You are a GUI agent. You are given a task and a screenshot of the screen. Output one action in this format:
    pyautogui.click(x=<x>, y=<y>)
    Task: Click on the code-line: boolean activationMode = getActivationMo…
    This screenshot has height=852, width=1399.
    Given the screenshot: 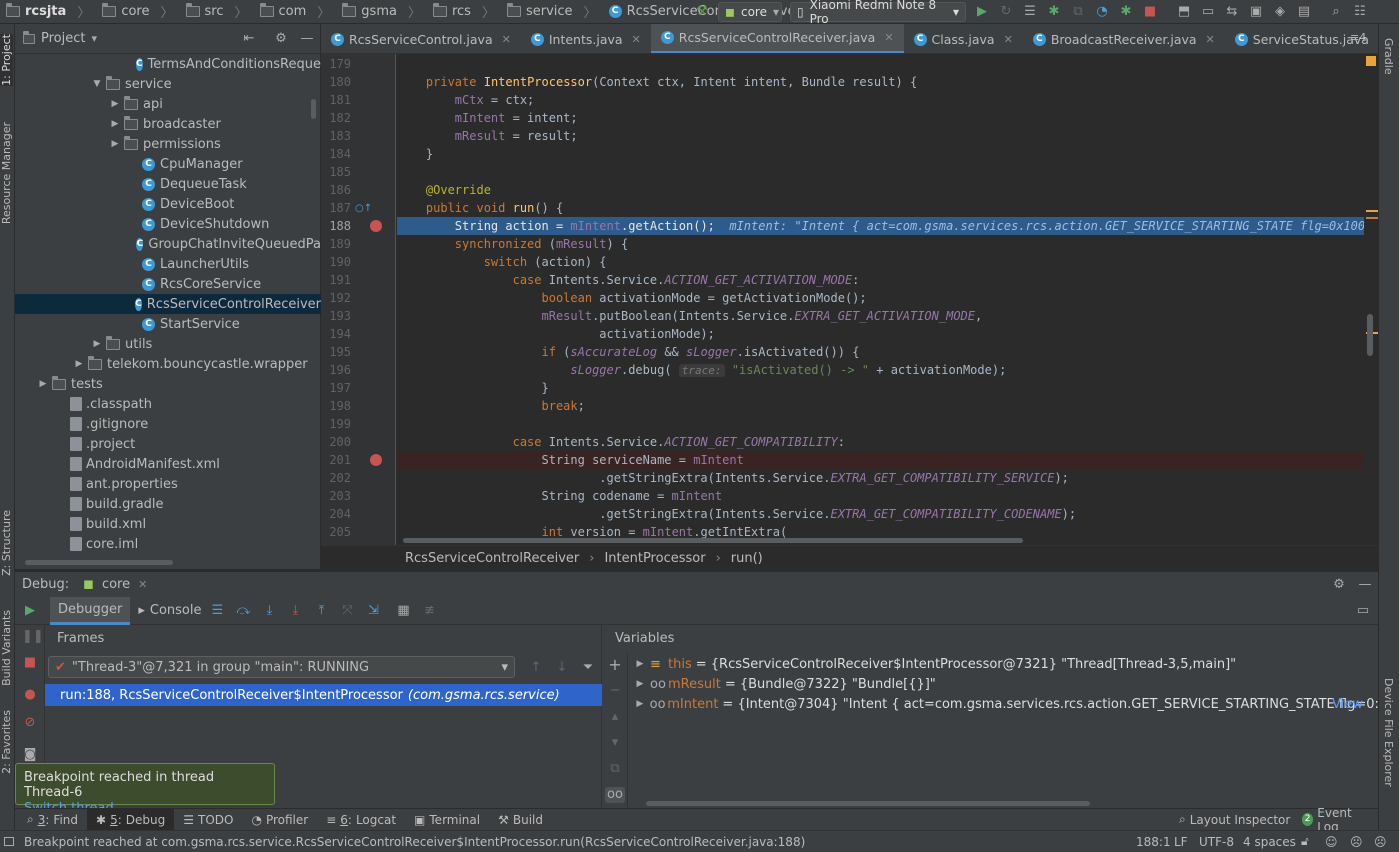 What is the action you would take?
    pyautogui.click(x=887, y=298)
    